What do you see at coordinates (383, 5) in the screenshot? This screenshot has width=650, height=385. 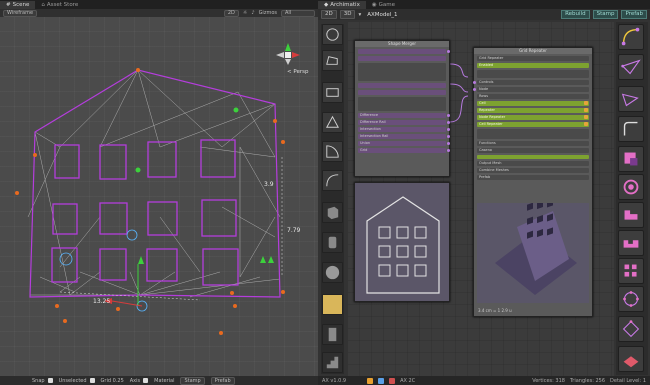 I see `tab-game: ◉ Game` at bounding box center [383, 5].